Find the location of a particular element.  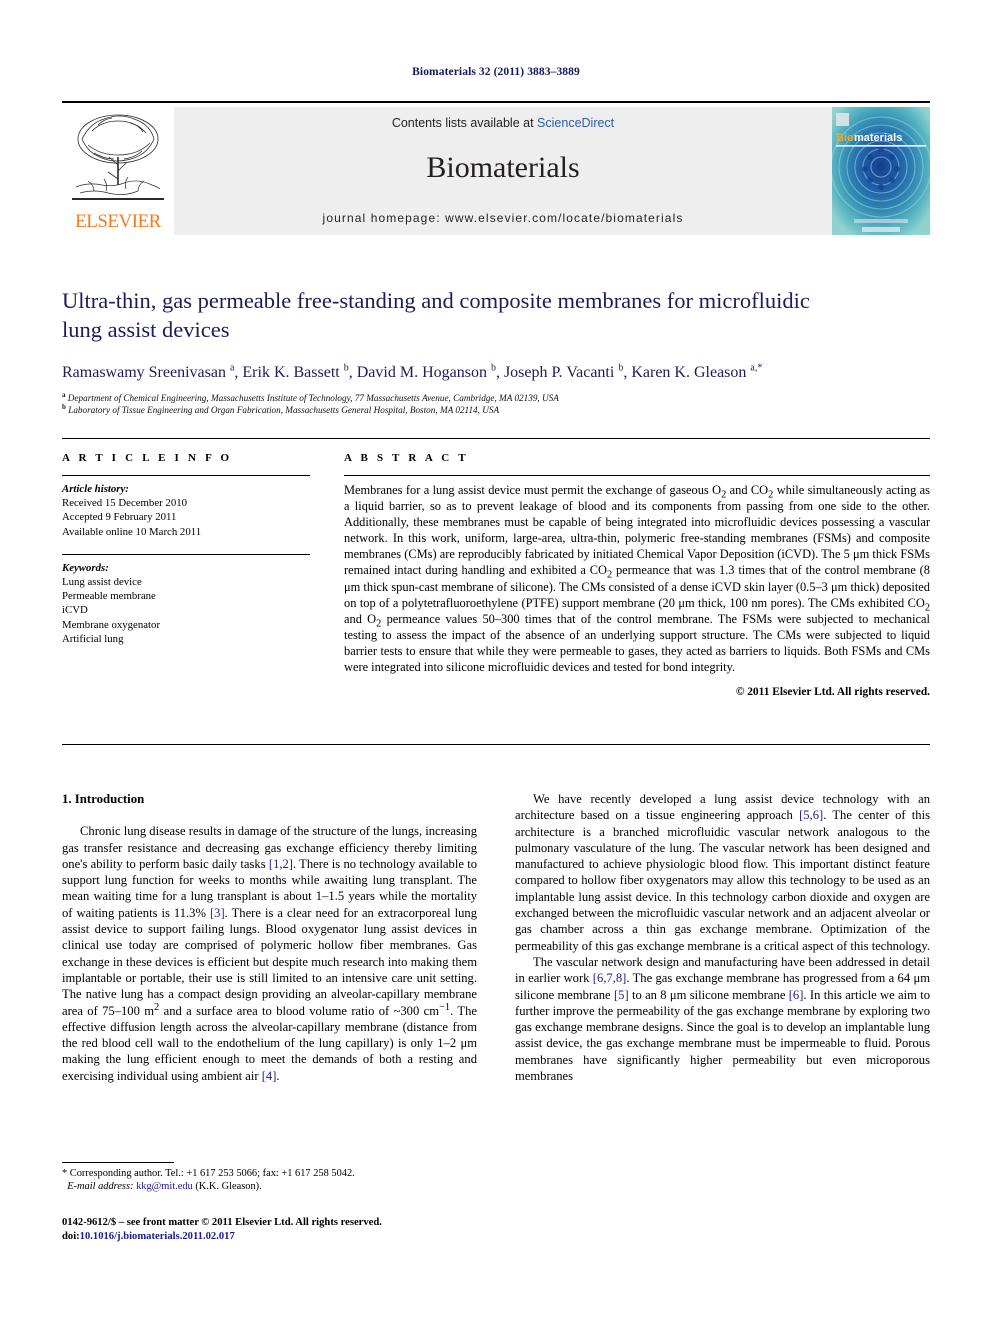

info-divider is located at coordinates (186, 475).